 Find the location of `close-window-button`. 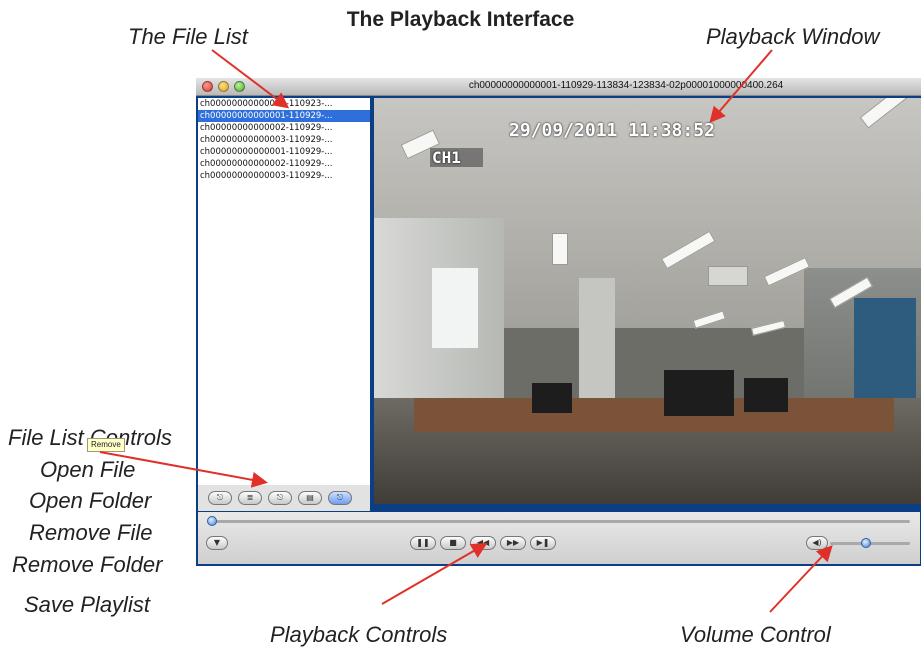

close-window-button is located at coordinates (207, 86).